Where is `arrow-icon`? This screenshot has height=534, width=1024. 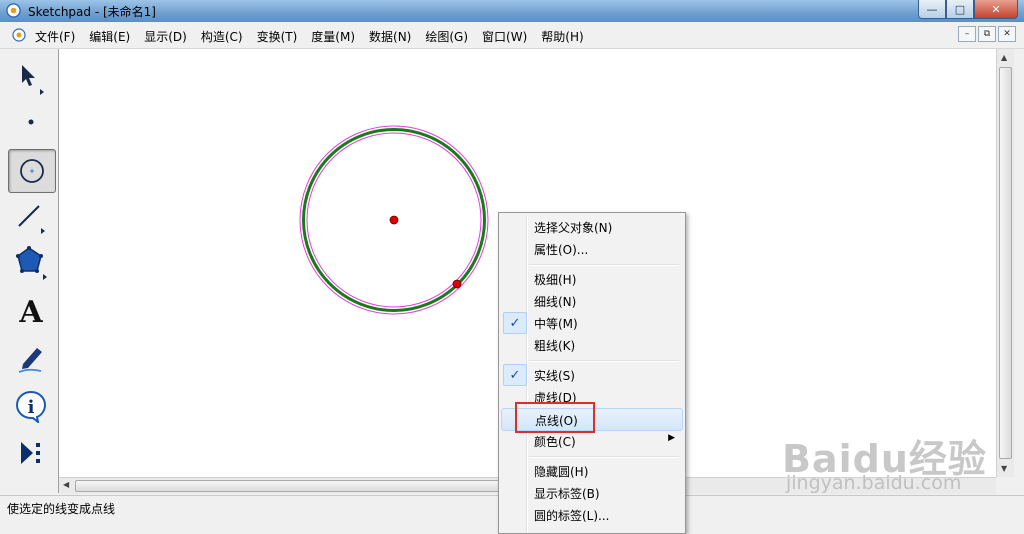
arrow-icon is located at coordinates (33, 80).